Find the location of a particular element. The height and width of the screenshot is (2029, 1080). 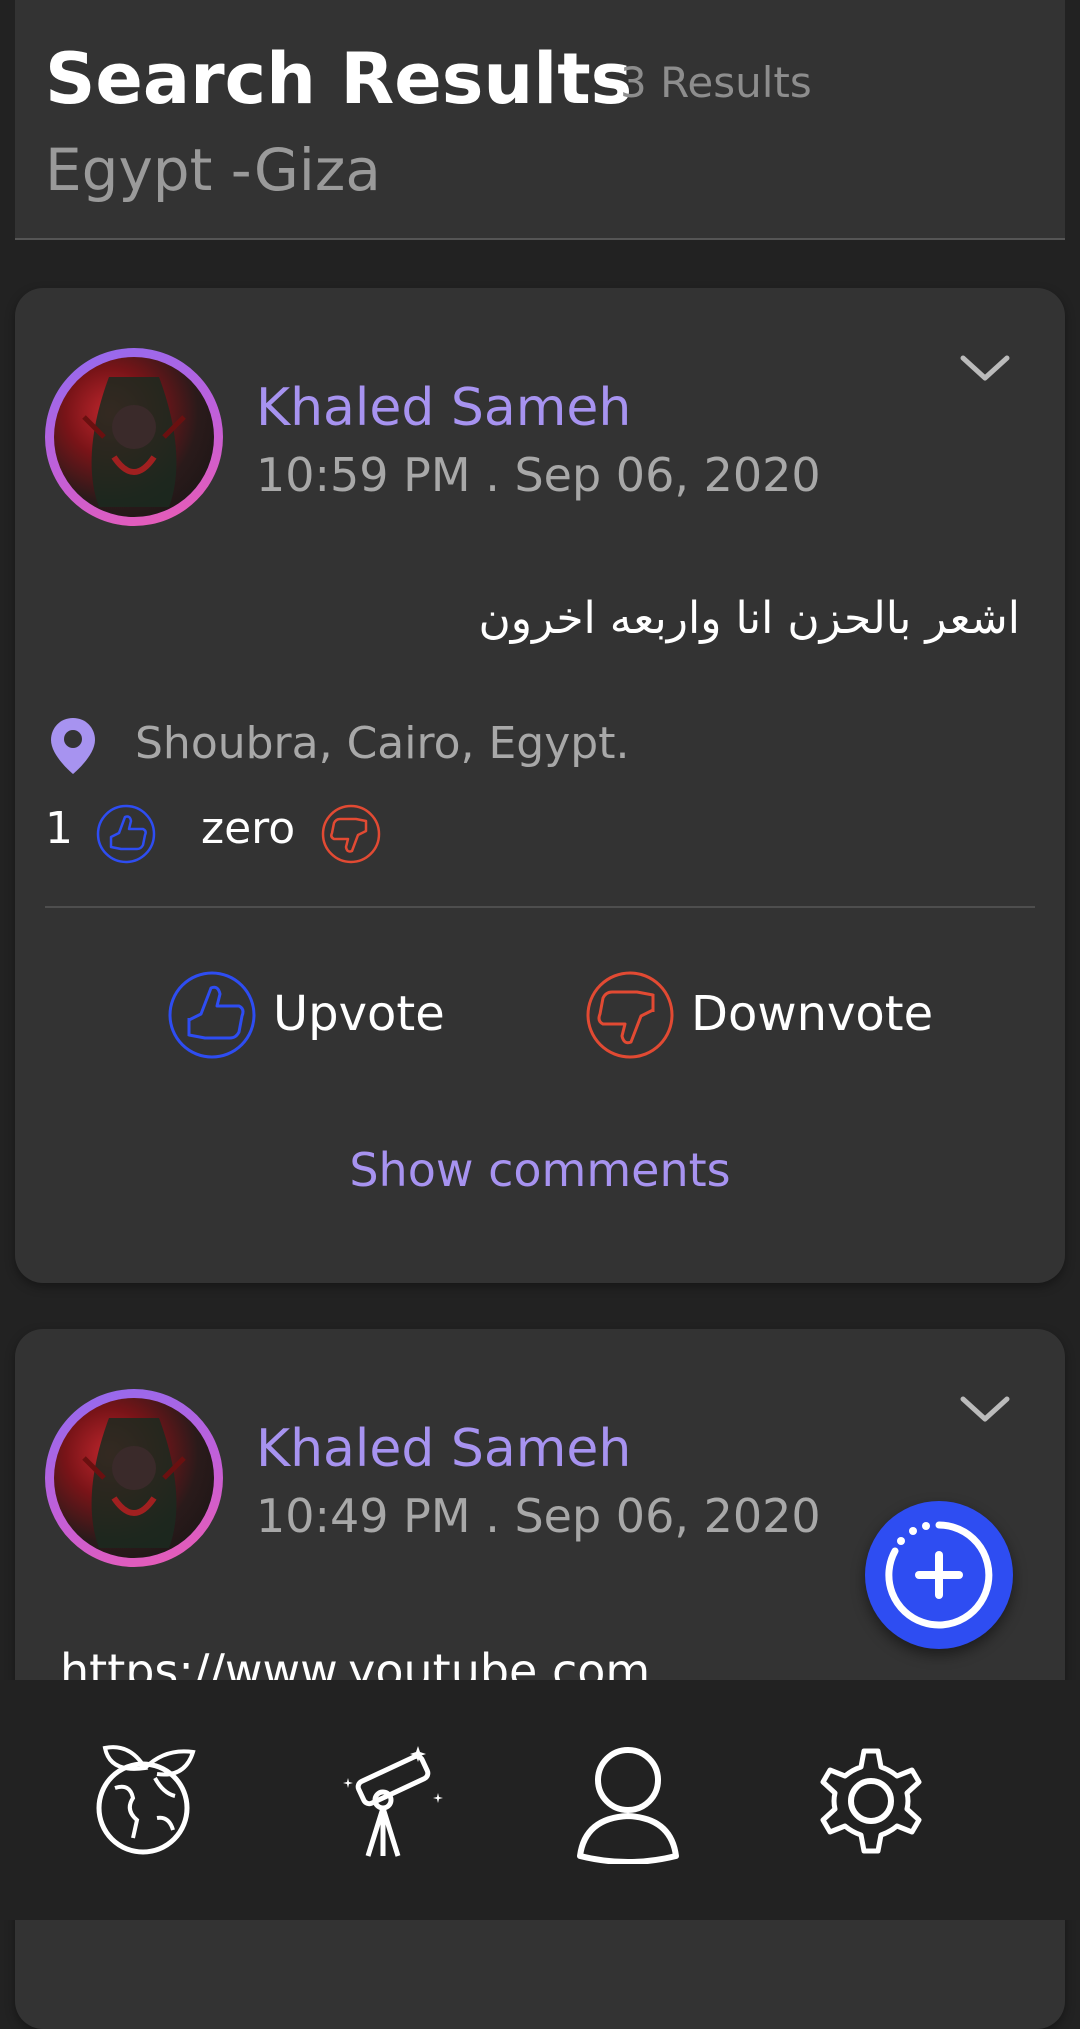

upvote-count: 1 is located at coordinates (59, 828).